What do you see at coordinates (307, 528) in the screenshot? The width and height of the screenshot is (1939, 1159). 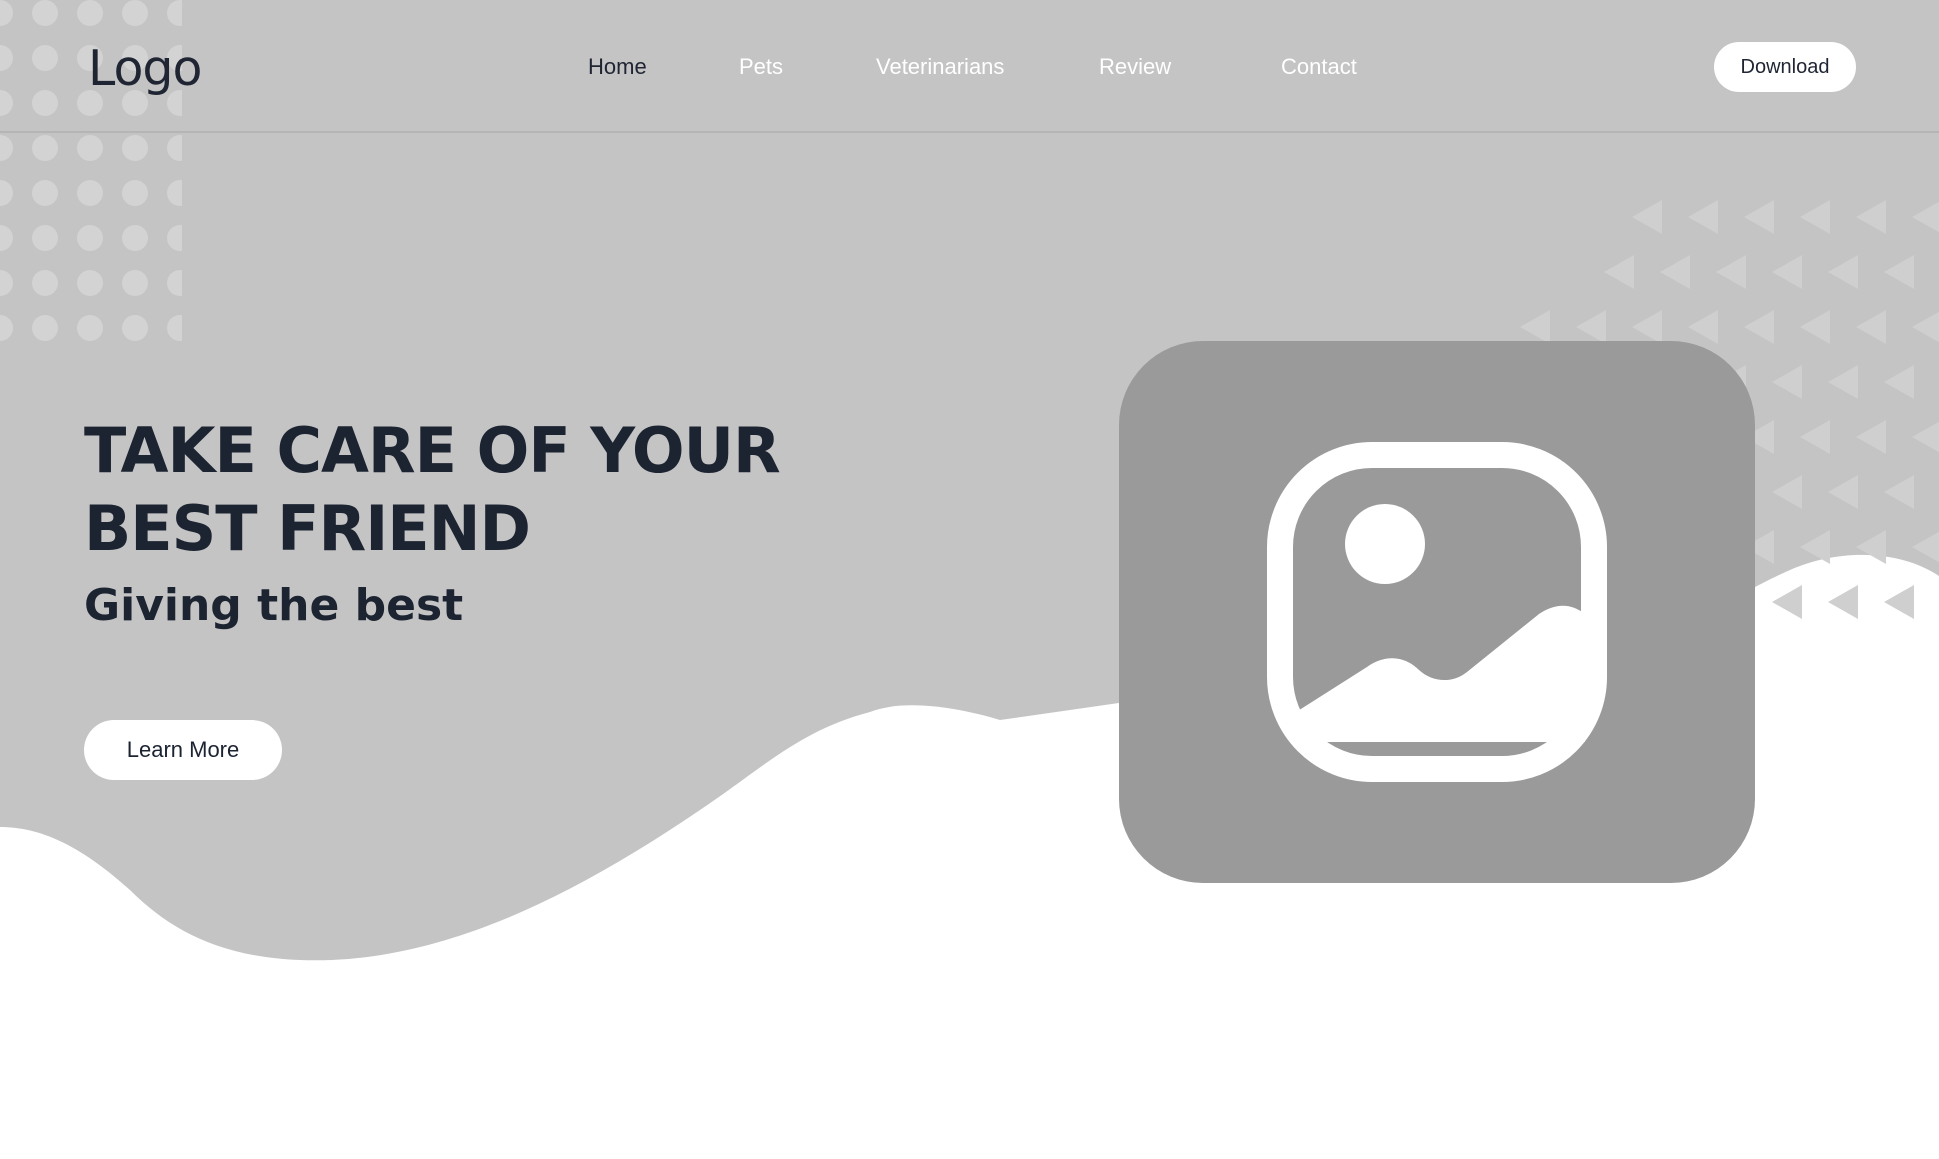 I see `hero-headline-line-2: BEST FRIEND` at bounding box center [307, 528].